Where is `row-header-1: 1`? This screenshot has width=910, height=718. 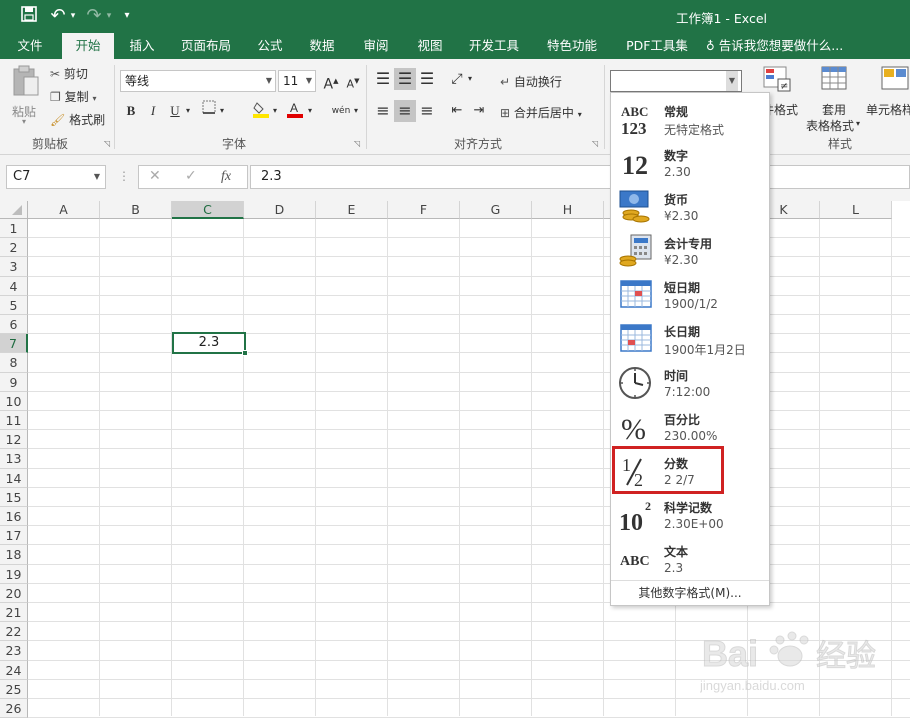
row-header-1: 1 is located at coordinates (14, 229).